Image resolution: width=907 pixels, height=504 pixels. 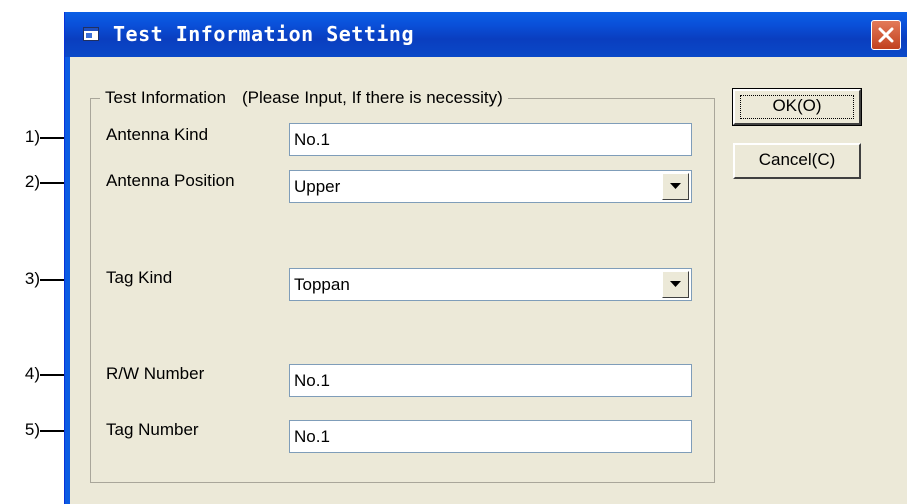 I want to click on antenna-kind-value: No.1, so click(x=312, y=139).